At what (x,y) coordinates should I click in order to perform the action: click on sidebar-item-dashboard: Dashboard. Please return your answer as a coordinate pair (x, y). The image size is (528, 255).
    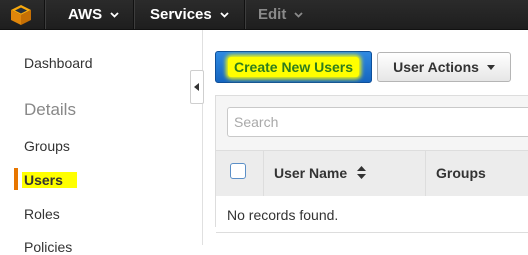
    Looking at the image, I should click on (58, 63).